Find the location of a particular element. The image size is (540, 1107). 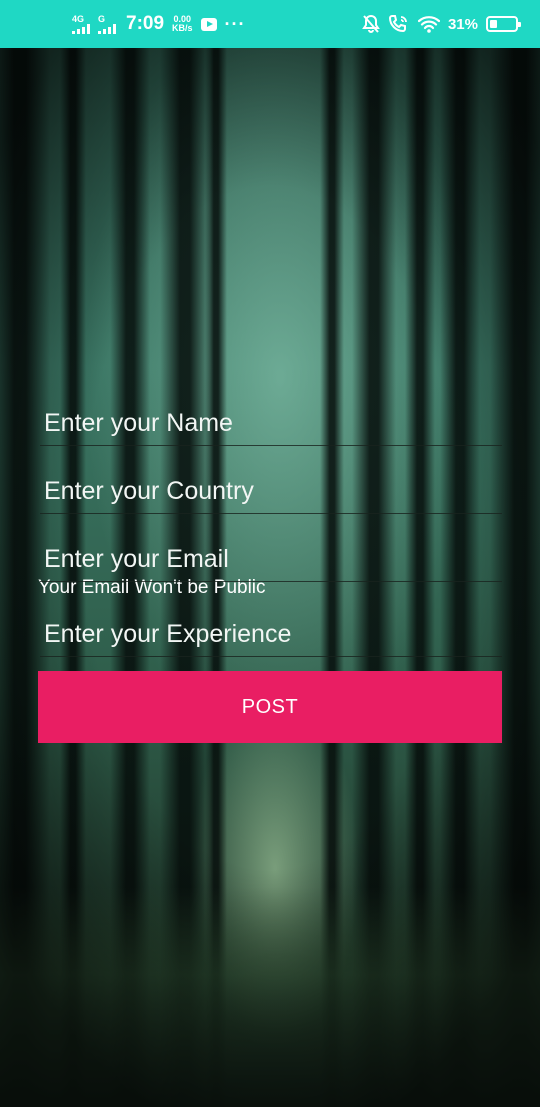

email-field-container is located at coordinates (270, 570).